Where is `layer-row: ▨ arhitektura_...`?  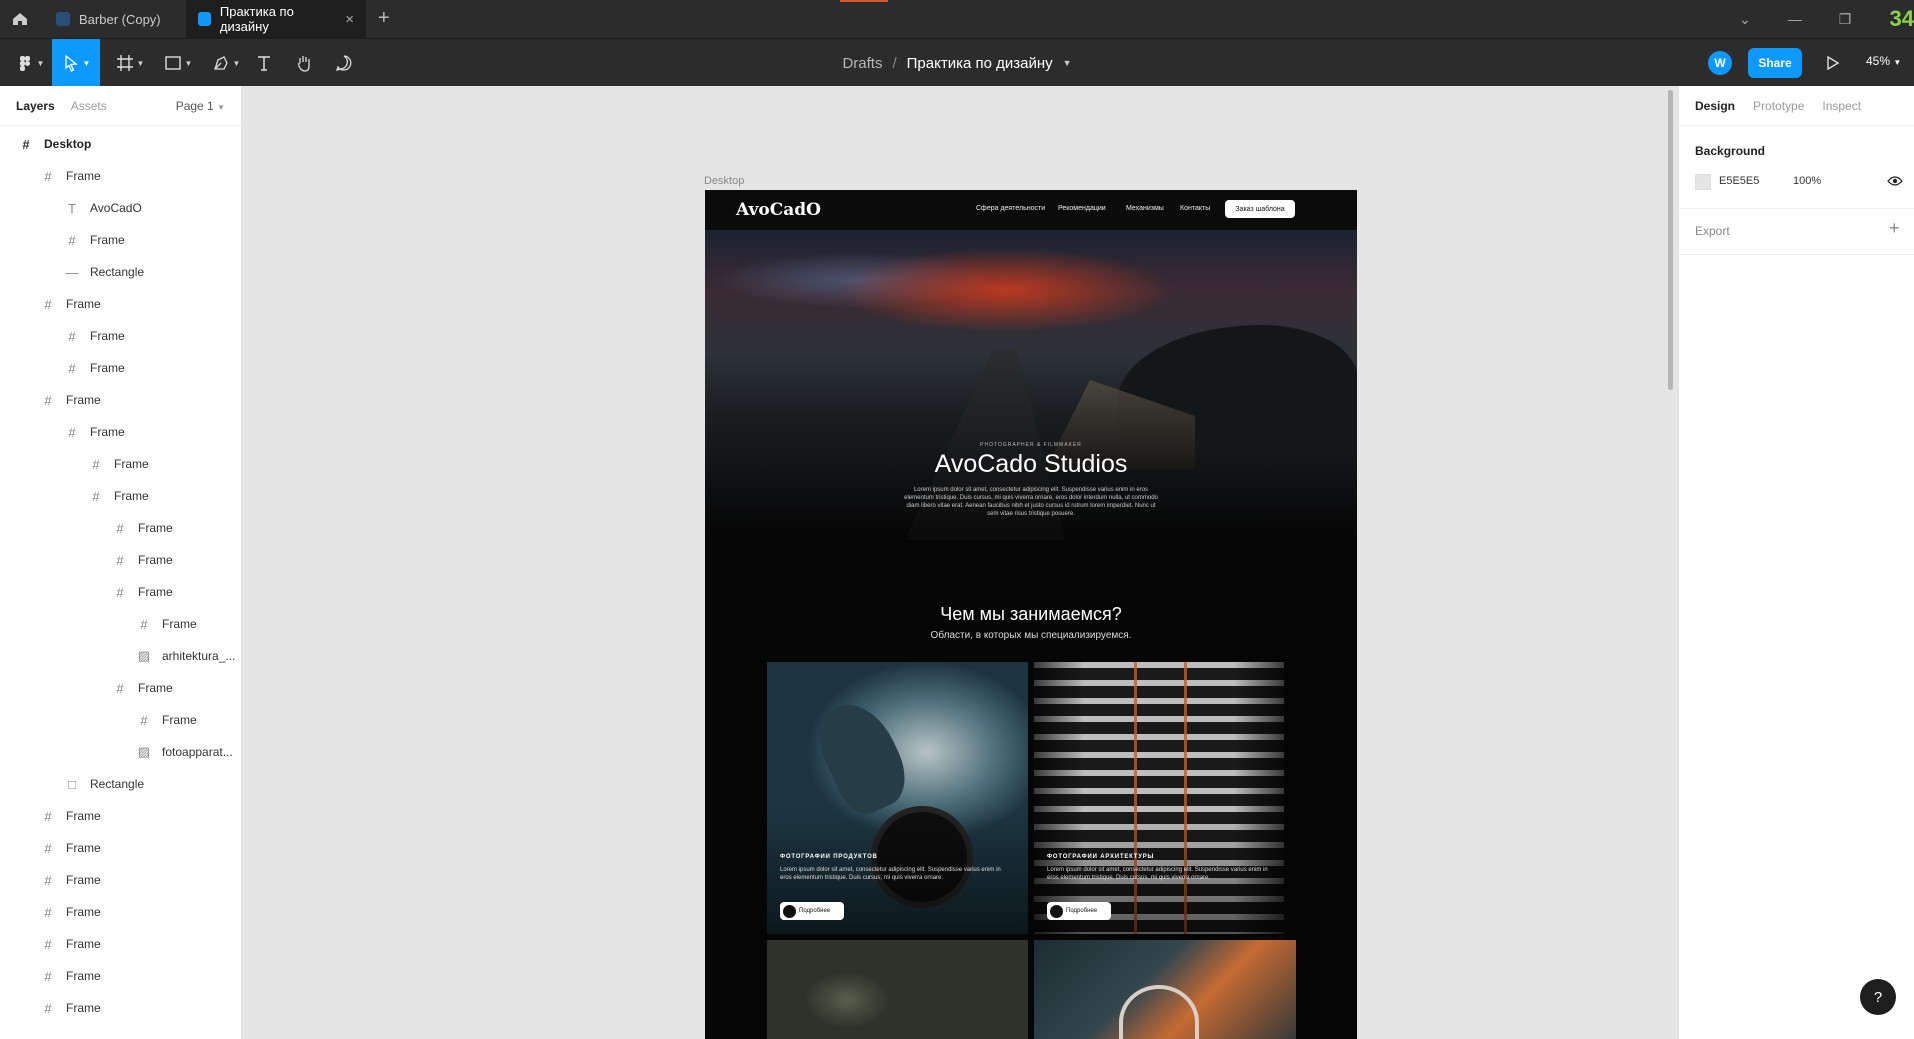 layer-row: ▨ arhitektura_... is located at coordinates (120, 656).